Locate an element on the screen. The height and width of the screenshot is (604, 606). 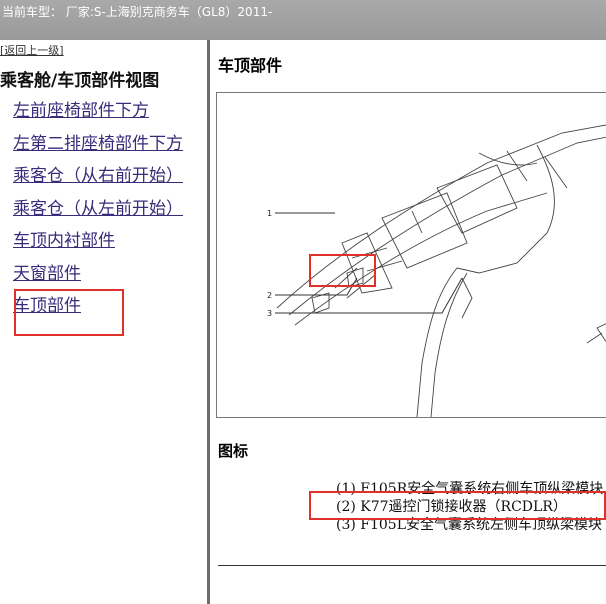
nav-item: 左第二排座椅部件下方 is located at coordinates (98, 145).